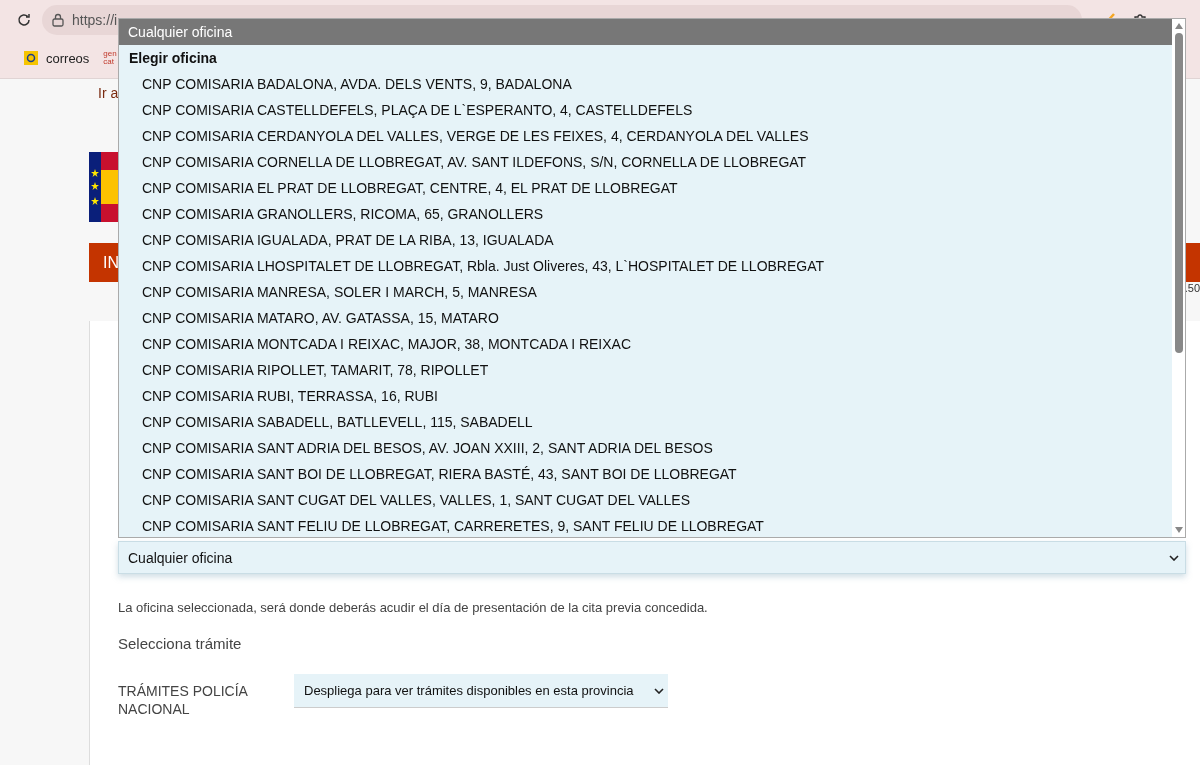  Describe the element at coordinates (413, 607) in the screenshot. I see `office-note: La oficina seleccionada, será donde deberás acudir el día de presentación de la cita previa concedida.` at that location.